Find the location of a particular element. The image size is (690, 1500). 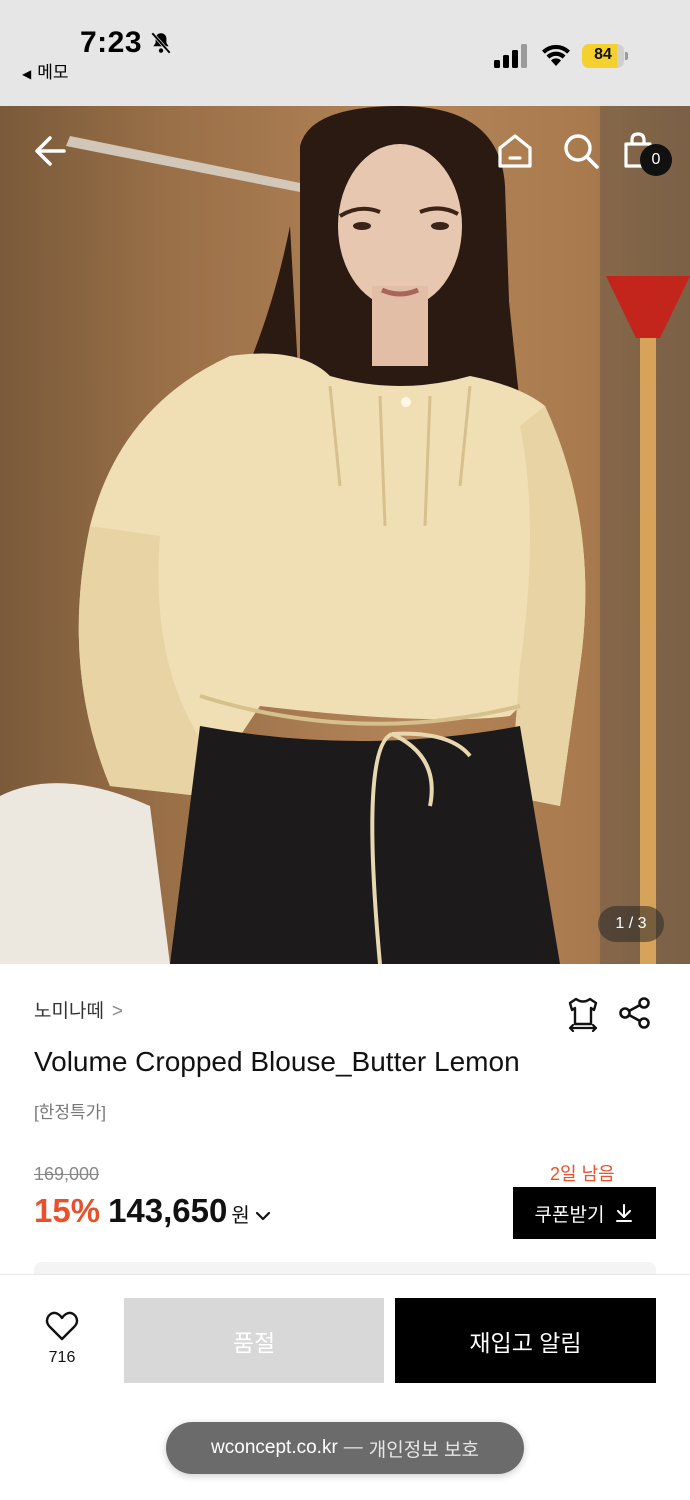

back-arrow-icon is located at coordinates (51, 151).